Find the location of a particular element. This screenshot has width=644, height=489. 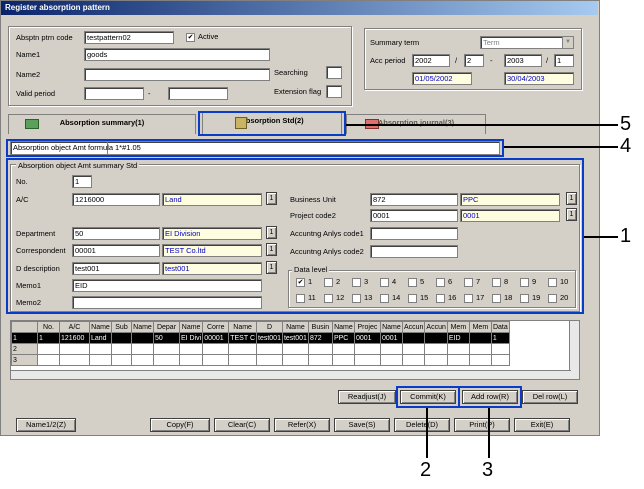

project-code2-input: 0001 is located at coordinates (414, 215).